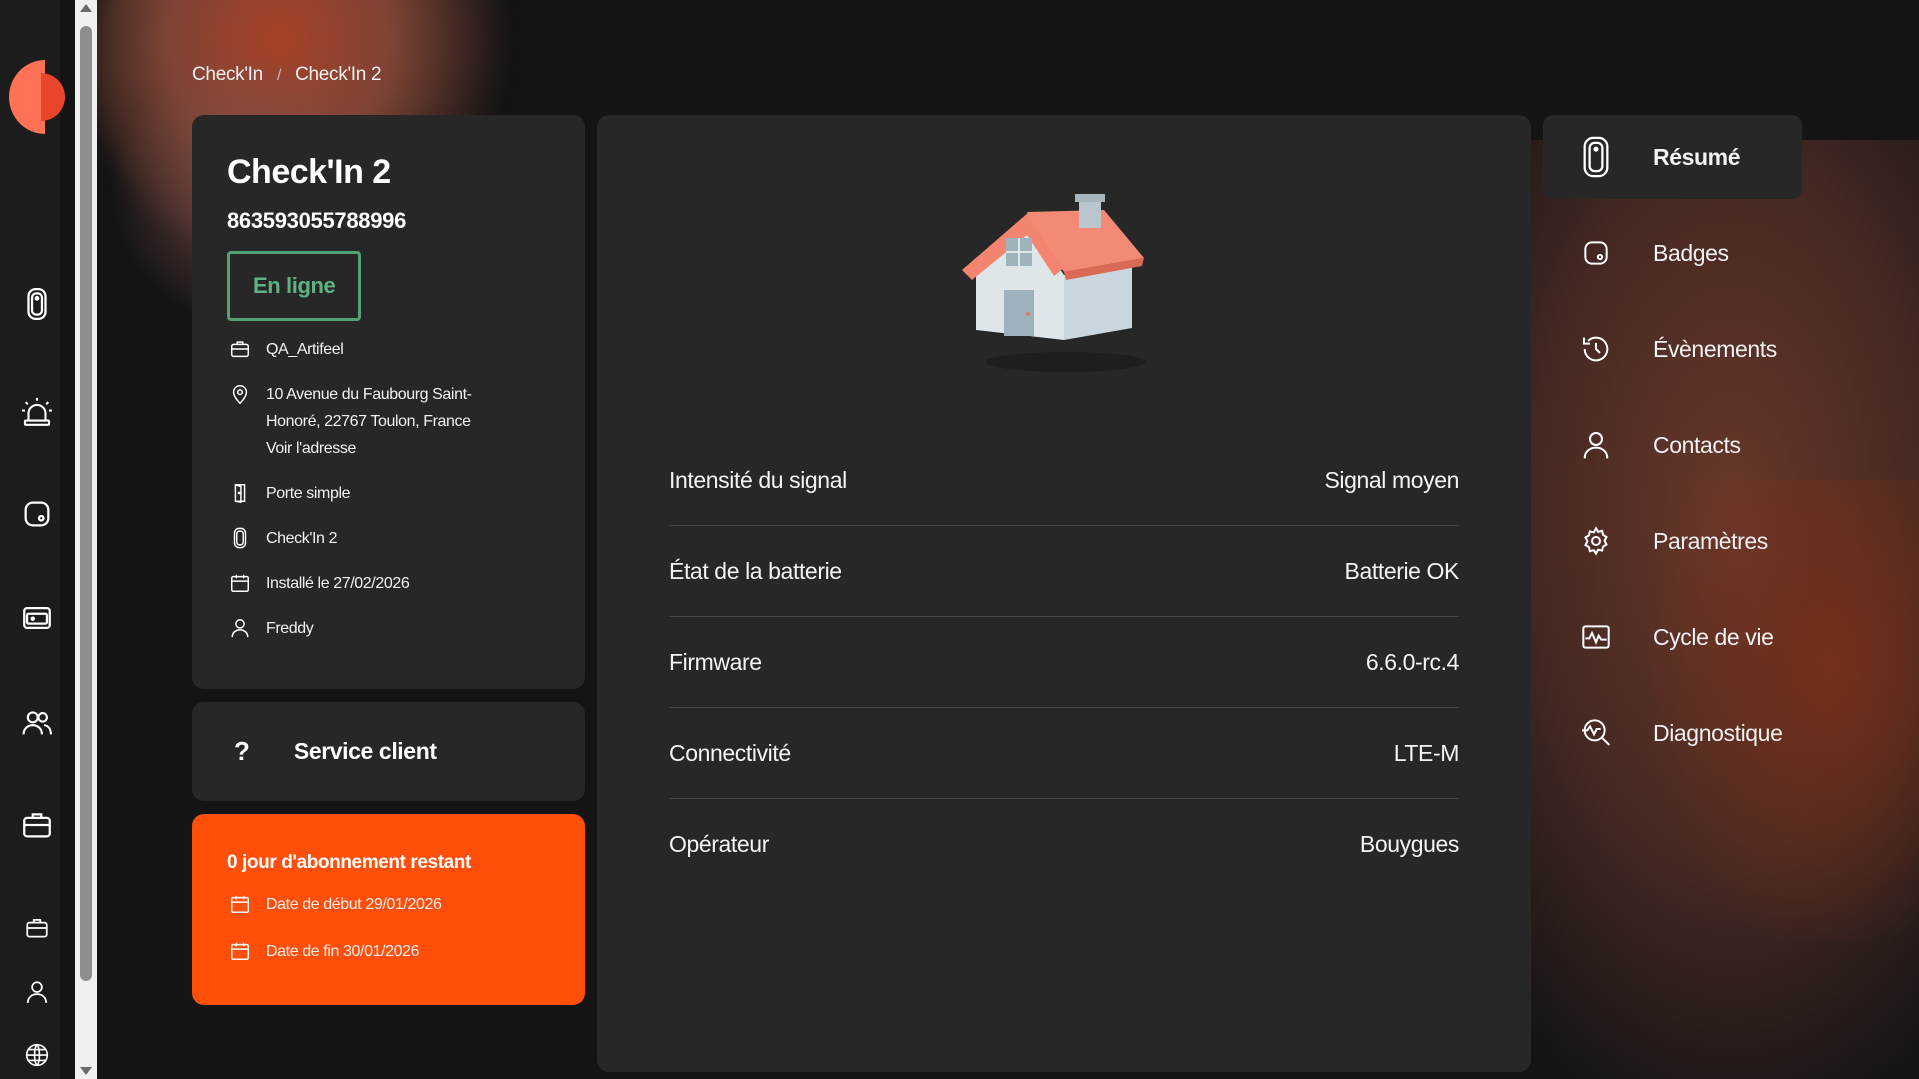  I want to click on firmware-row: Firmware 6.6.0-rc.4, so click(1064, 662).